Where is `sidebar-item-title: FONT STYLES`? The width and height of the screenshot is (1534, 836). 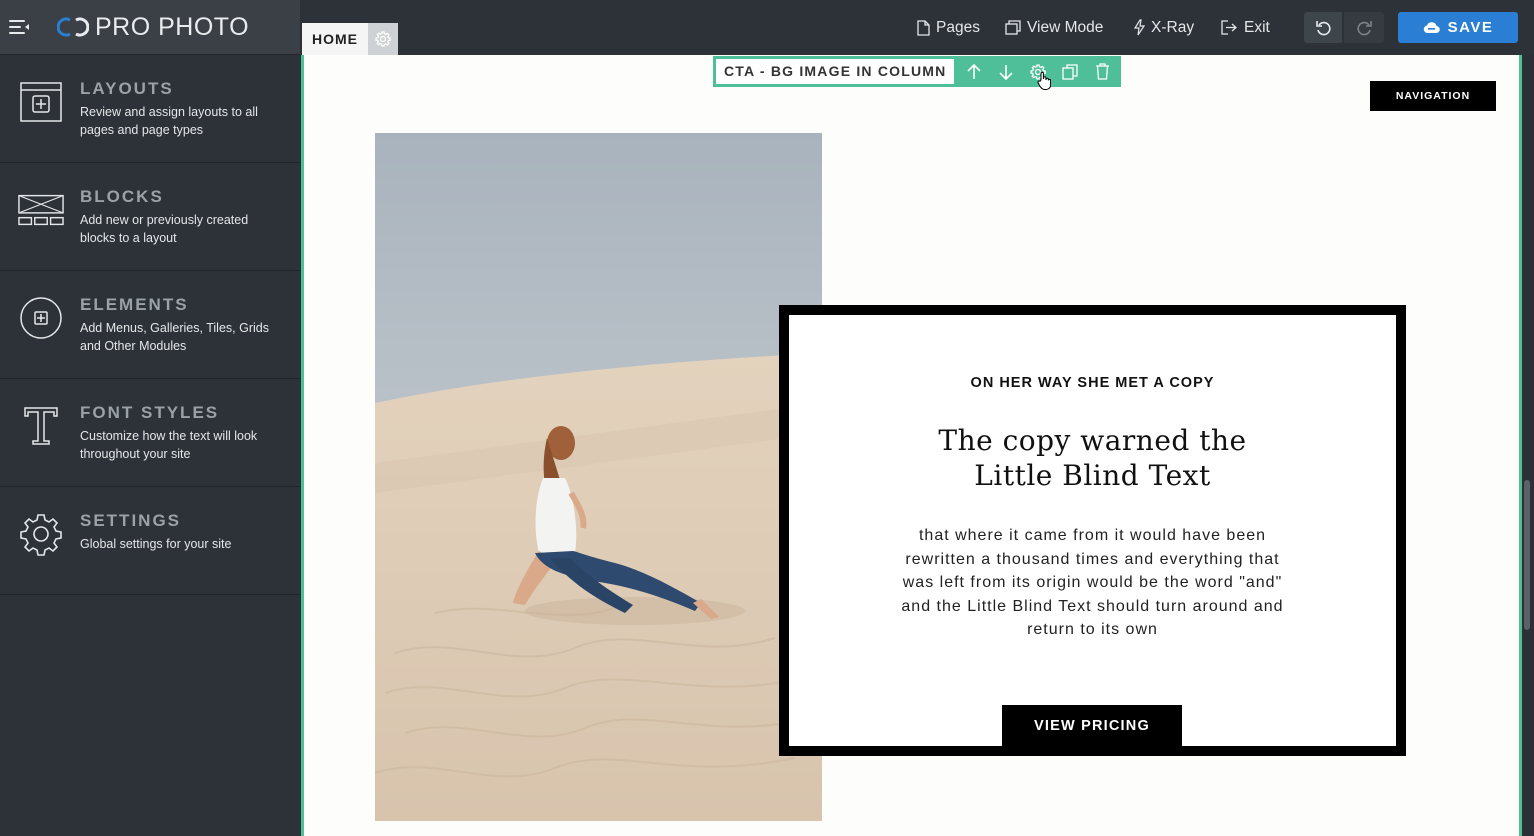 sidebar-item-title: FONT STYLES is located at coordinates (150, 412).